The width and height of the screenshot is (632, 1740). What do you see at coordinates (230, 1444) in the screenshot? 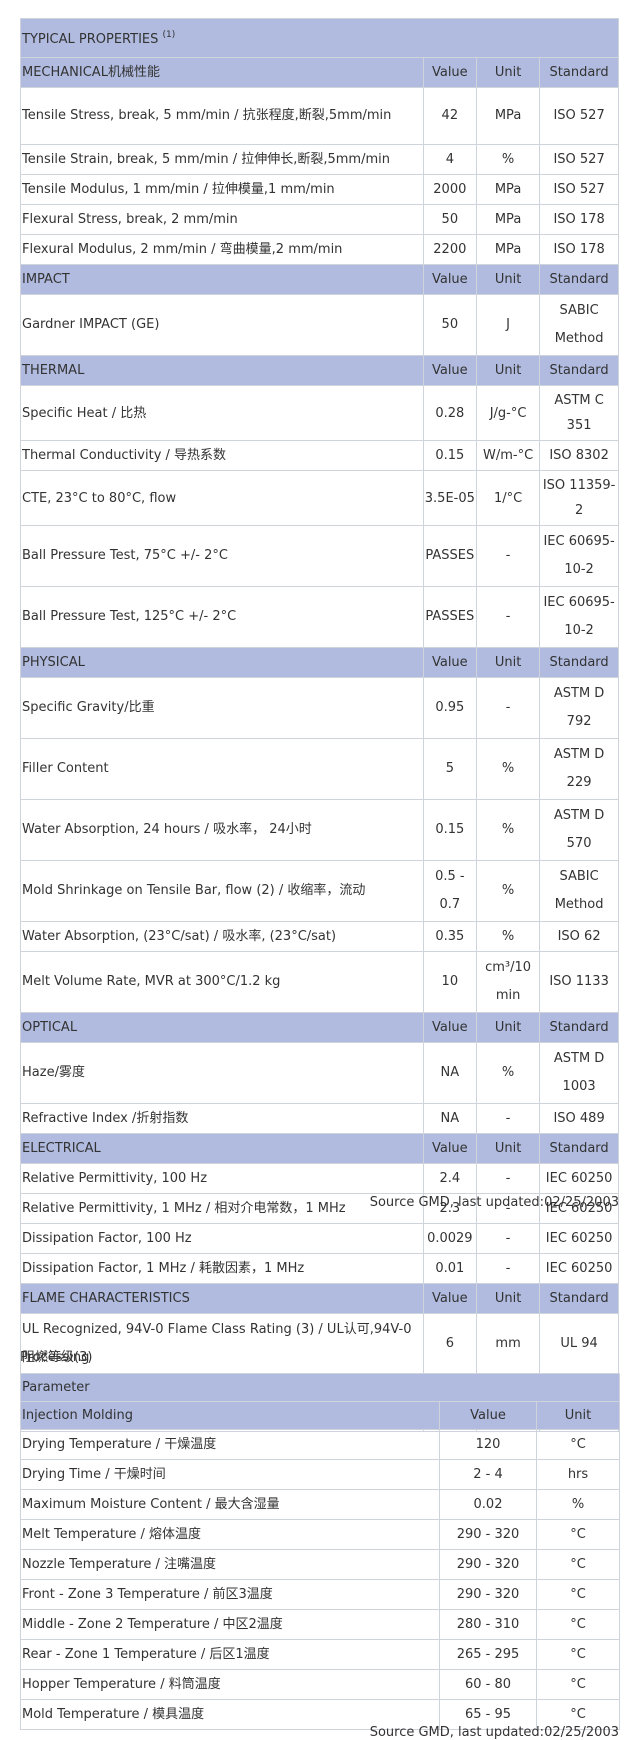
I see `parameter-name: Drying Temperature / 干燥温度` at bounding box center [230, 1444].